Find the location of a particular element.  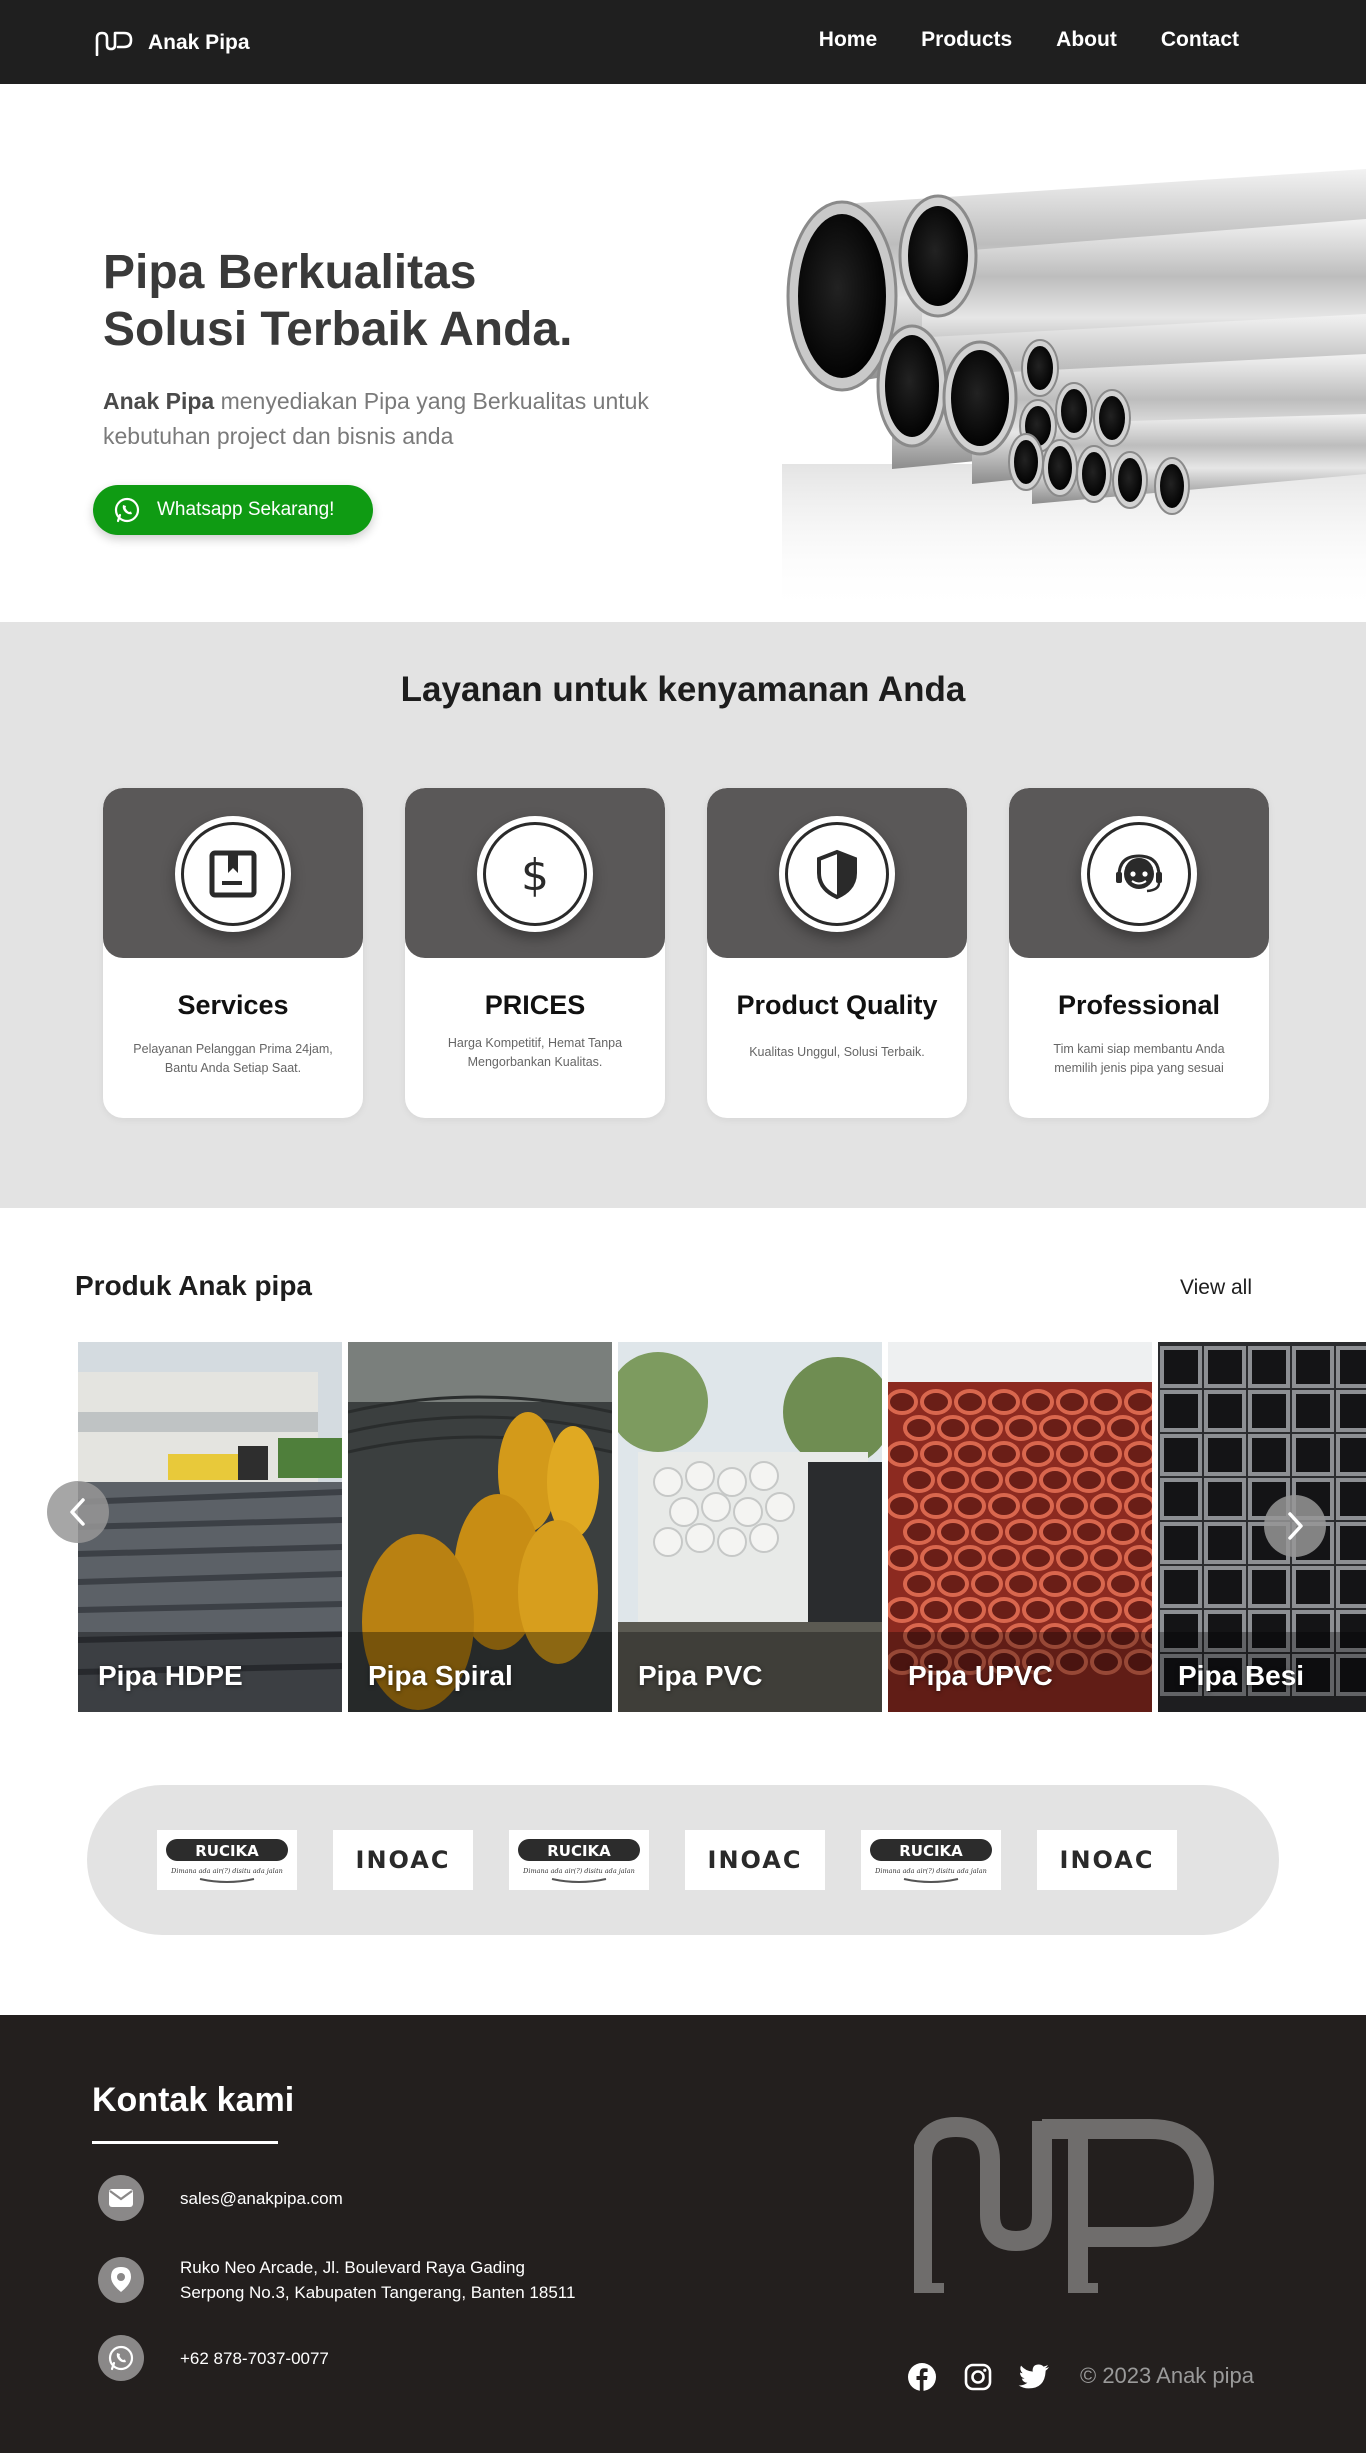

contact-email: sales@anakpipa.com is located at coordinates (261, 2198).